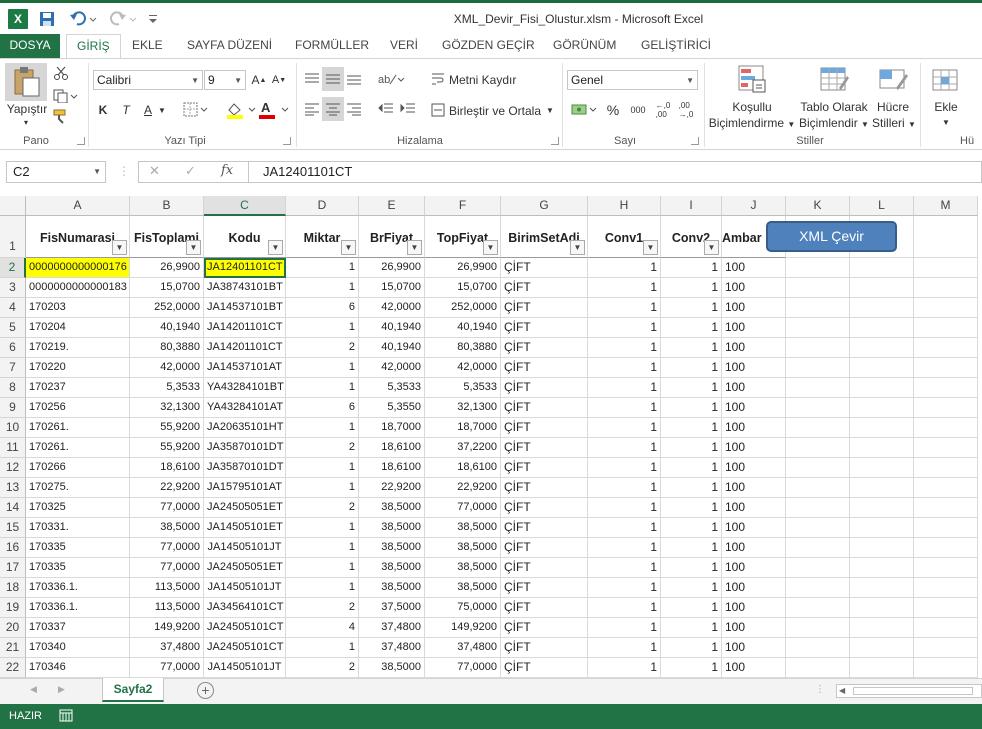 This screenshot has width=982, height=729. I want to click on table-cell: 170220, so click(78, 368).